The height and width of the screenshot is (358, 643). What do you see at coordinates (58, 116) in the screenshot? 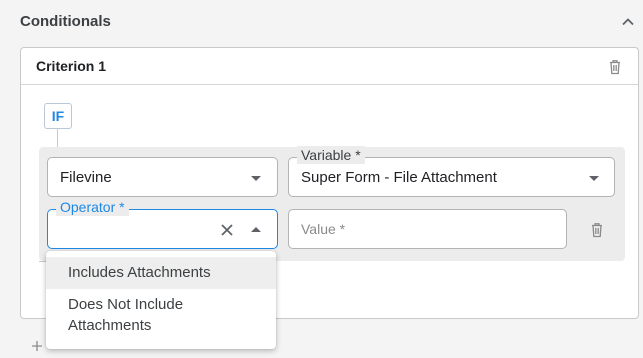
I see `if-badge: IF` at bounding box center [58, 116].